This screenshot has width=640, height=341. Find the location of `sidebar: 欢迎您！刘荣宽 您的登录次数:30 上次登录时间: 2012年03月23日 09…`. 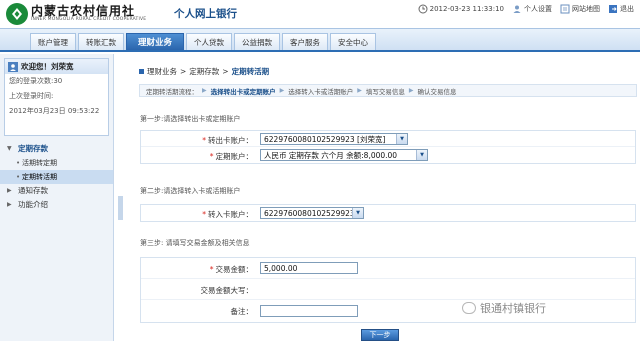

sidebar: 欢迎您！刘荣宽 您的登录次数:30 上次登录时间: 2012年03月23日 09… is located at coordinates (57, 197).